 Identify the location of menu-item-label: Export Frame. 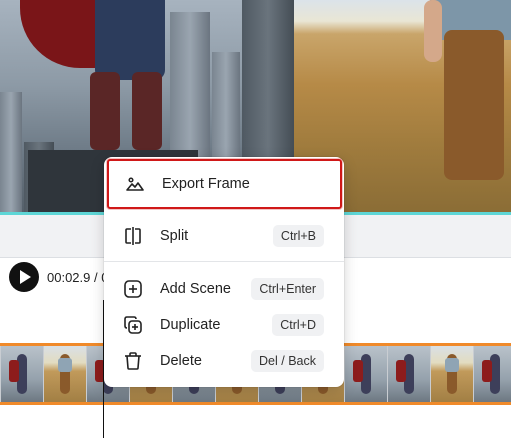
(206, 184).